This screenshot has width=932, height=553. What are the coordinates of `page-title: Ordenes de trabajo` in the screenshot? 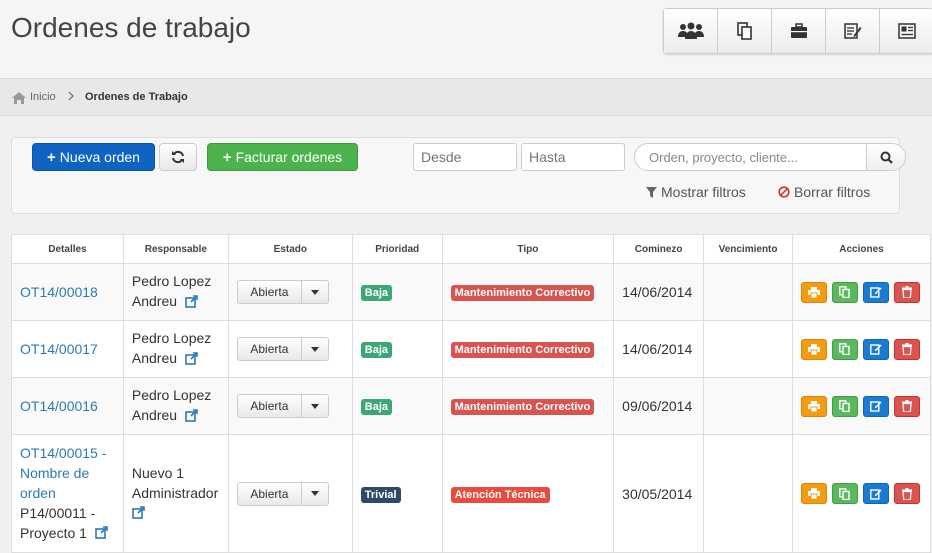 It's located at (131, 27).